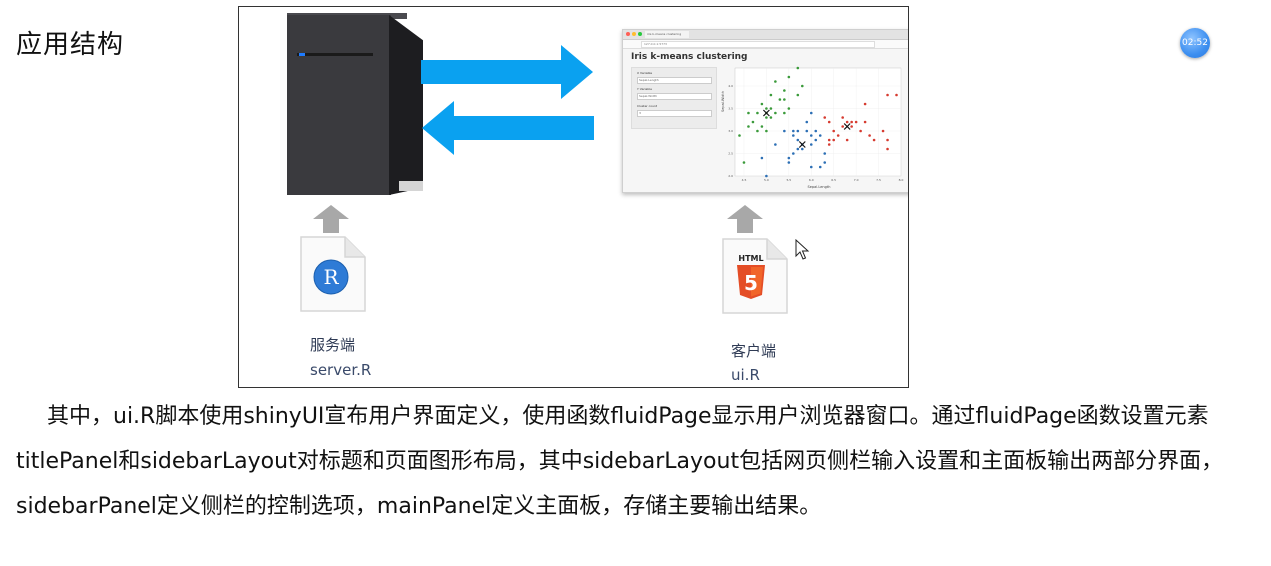 This screenshot has height=566, width=1271. What do you see at coordinates (70, 45) in the screenshot?
I see `slide-heading: 应用结构` at bounding box center [70, 45].